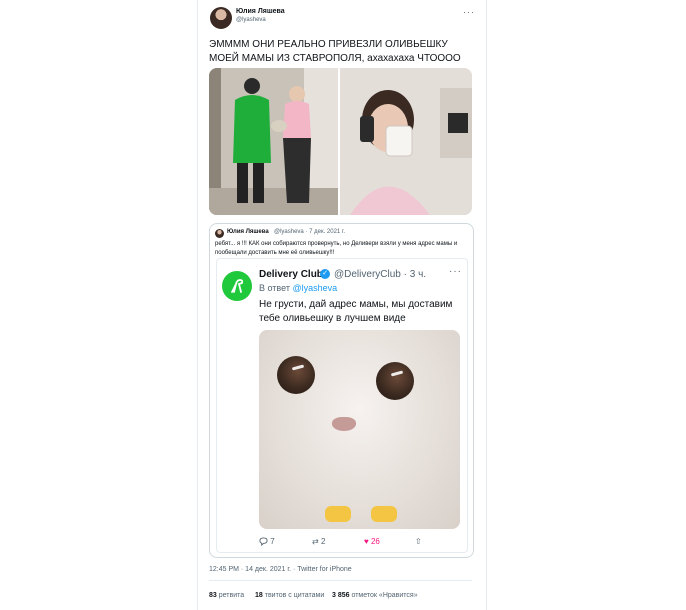  I want to click on quotes-label: твитов с цитатами, so click(294, 595).